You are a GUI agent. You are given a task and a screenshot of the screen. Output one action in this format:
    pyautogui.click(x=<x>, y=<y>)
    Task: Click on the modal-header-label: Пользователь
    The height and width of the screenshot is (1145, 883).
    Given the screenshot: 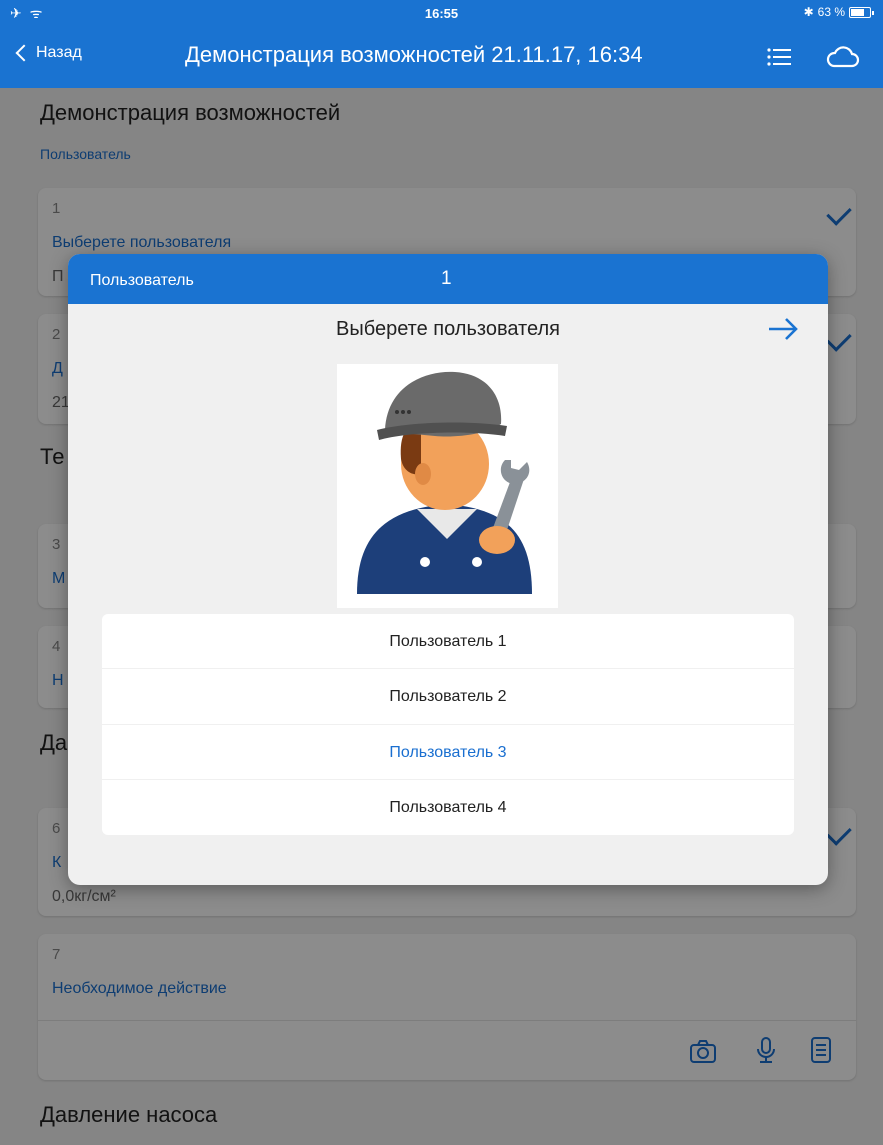 What is the action you would take?
    pyautogui.click(x=142, y=280)
    